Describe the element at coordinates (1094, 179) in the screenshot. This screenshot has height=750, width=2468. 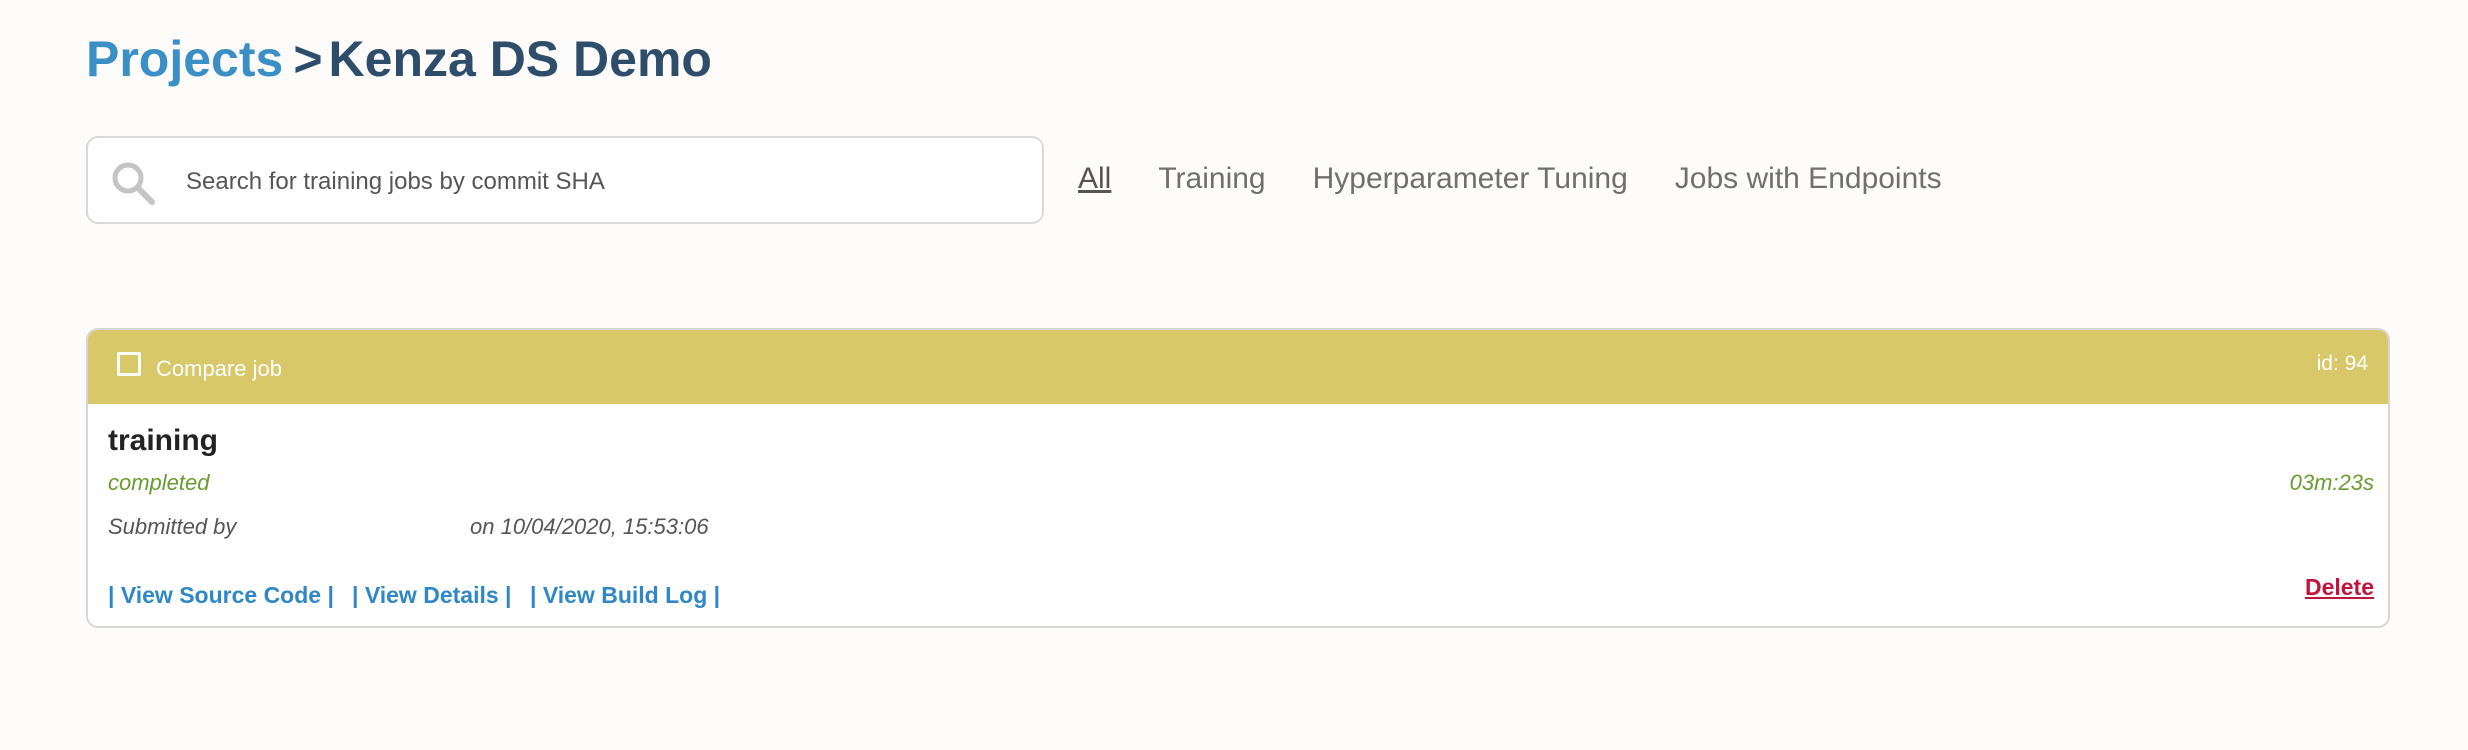
I see `tab-all: All` at that location.